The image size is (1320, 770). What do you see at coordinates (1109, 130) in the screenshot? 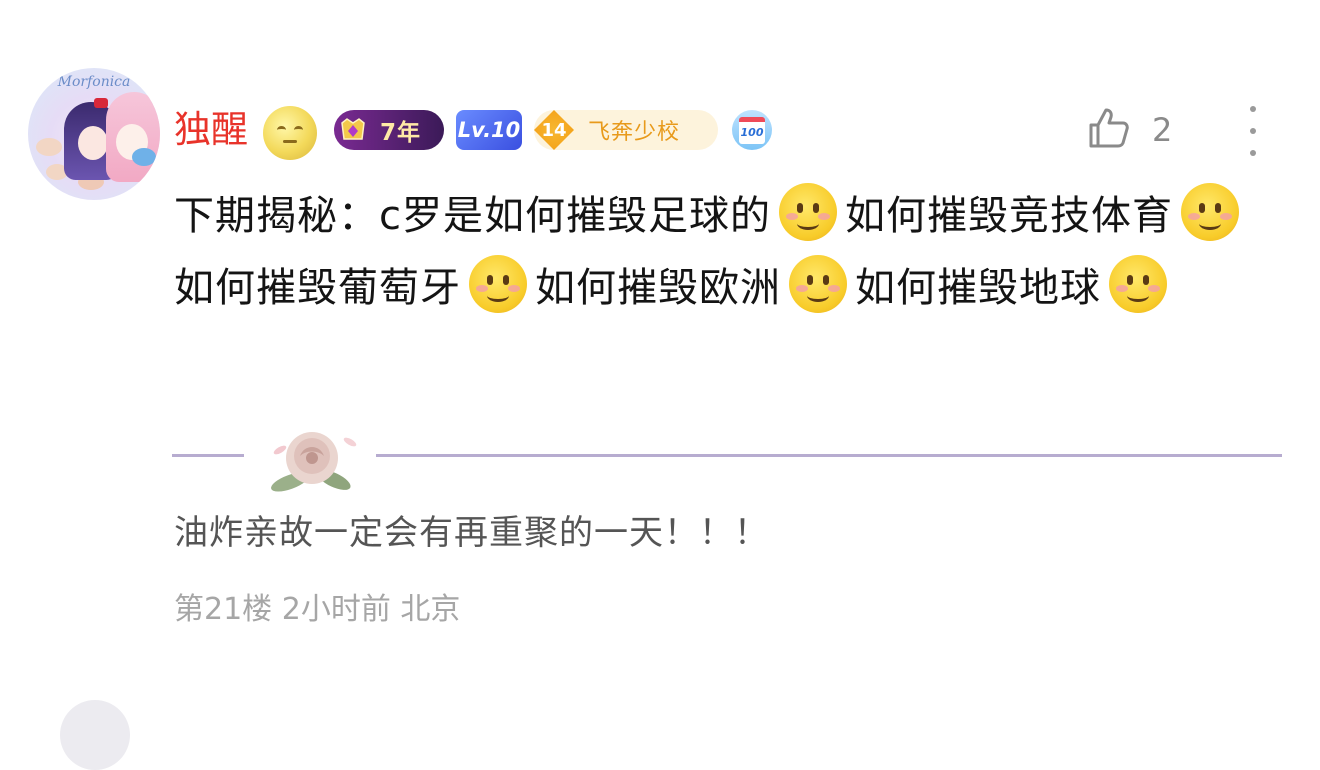
I see `thumbs-up-icon` at bounding box center [1109, 130].